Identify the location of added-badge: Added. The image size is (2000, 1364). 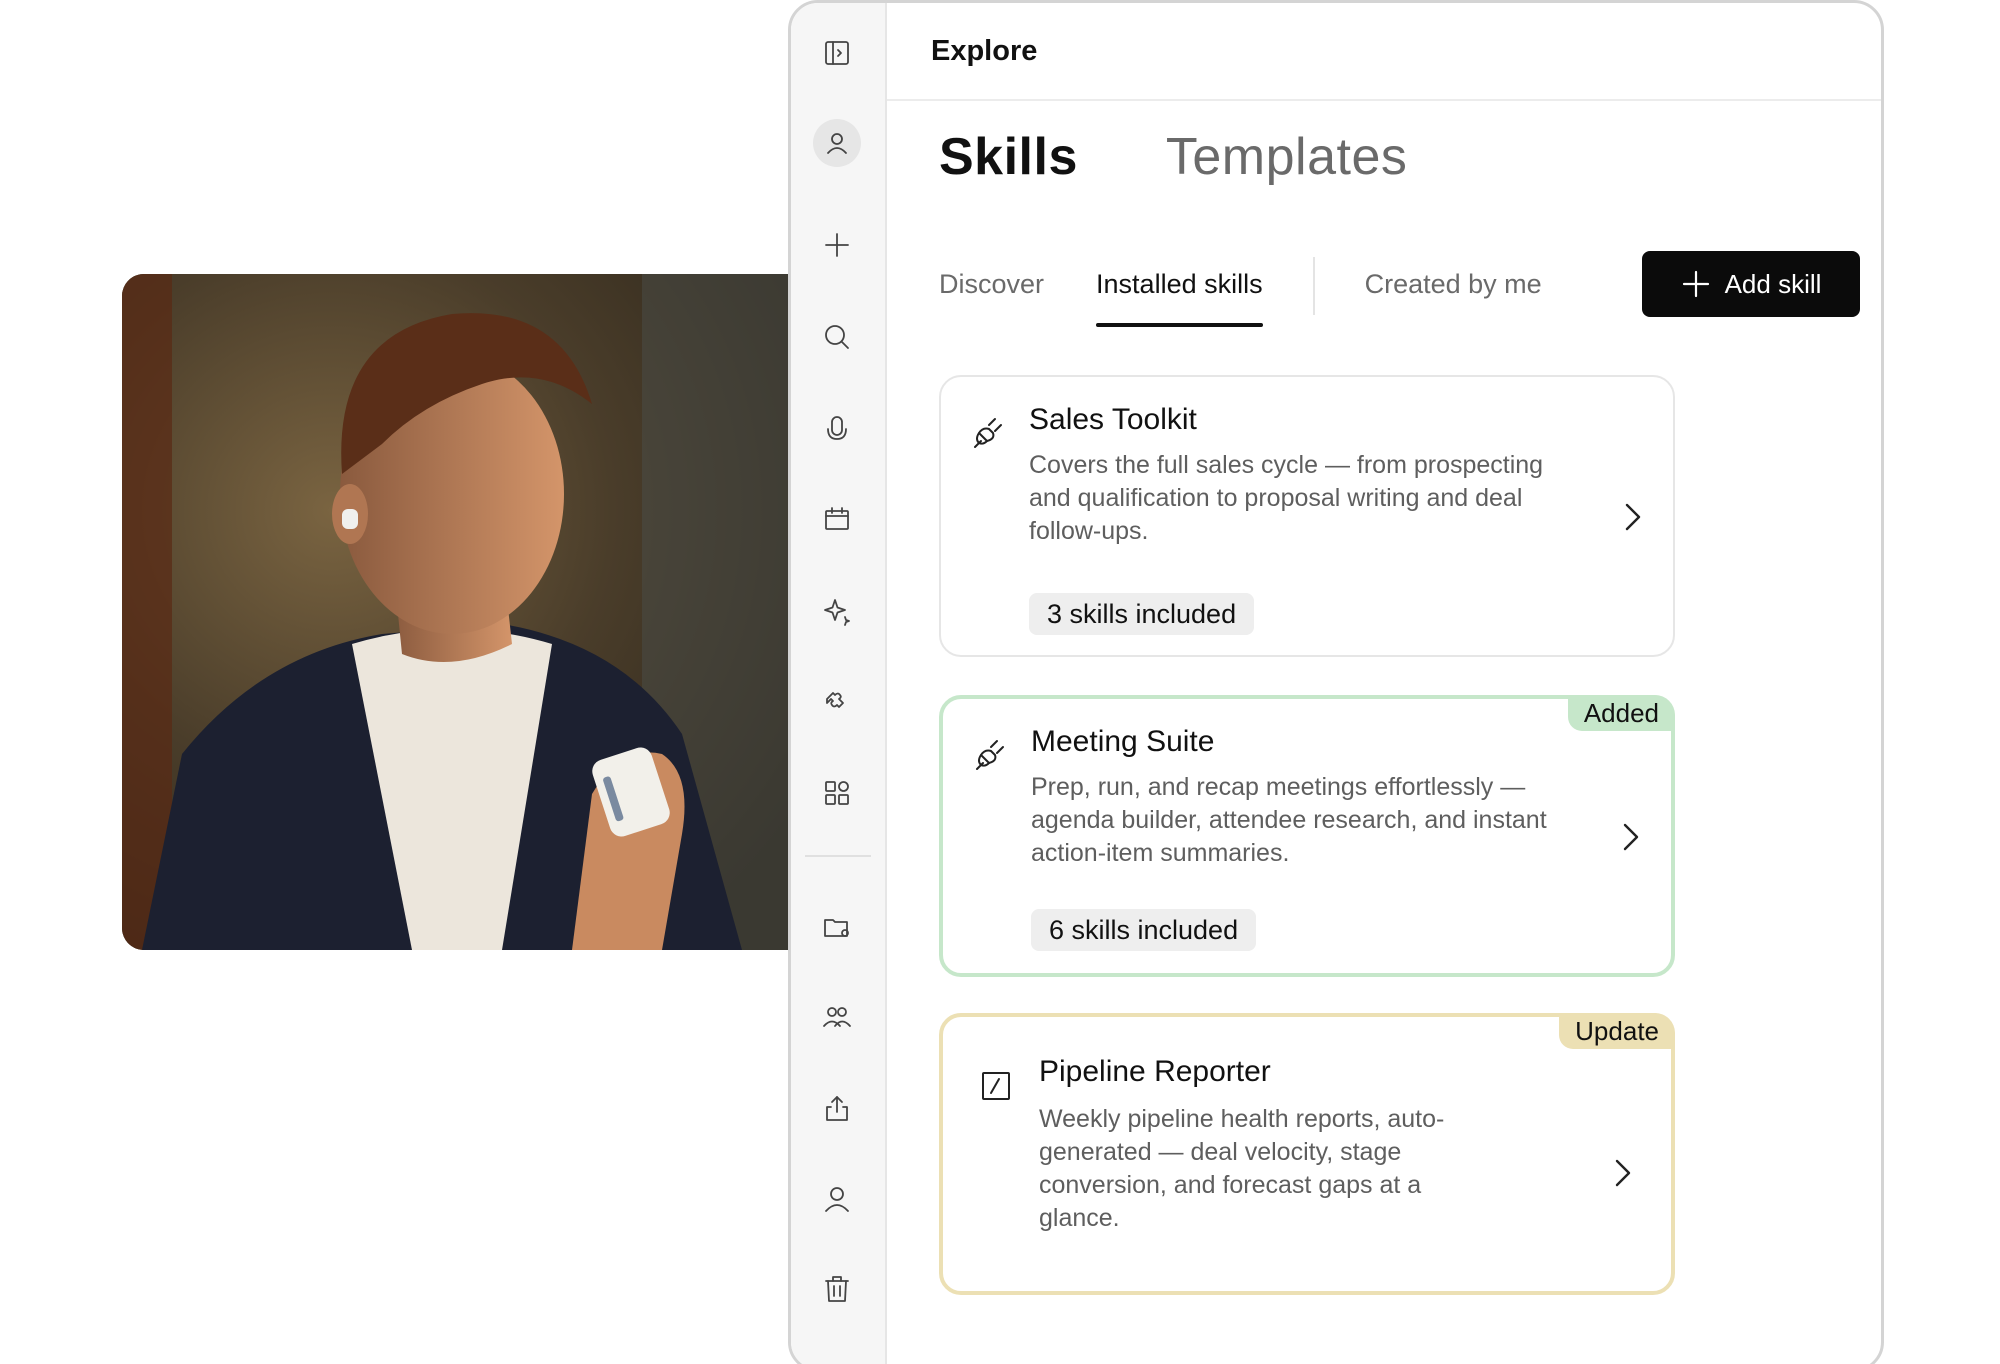
(1621, 713).